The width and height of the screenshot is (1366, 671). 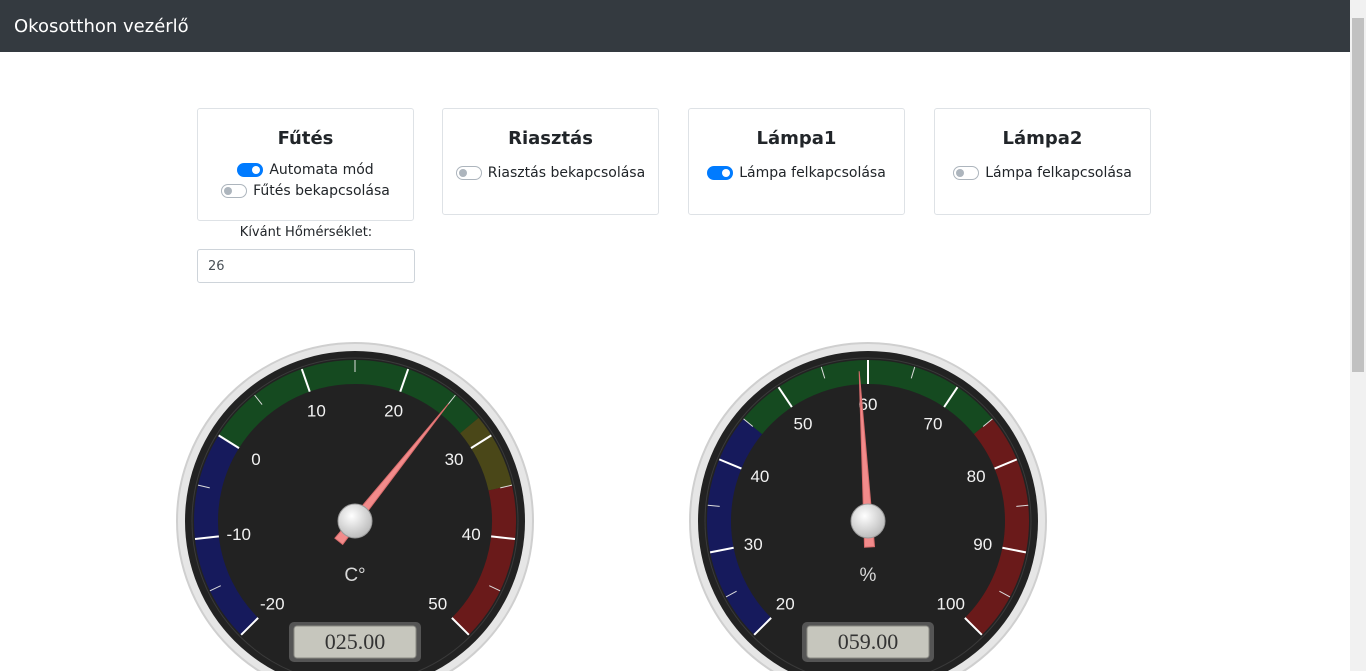 What do you see at coordinates (316, 411) in the screenshot?
I see `gauge-tick-label: 10` at bounding box center [316, 411].